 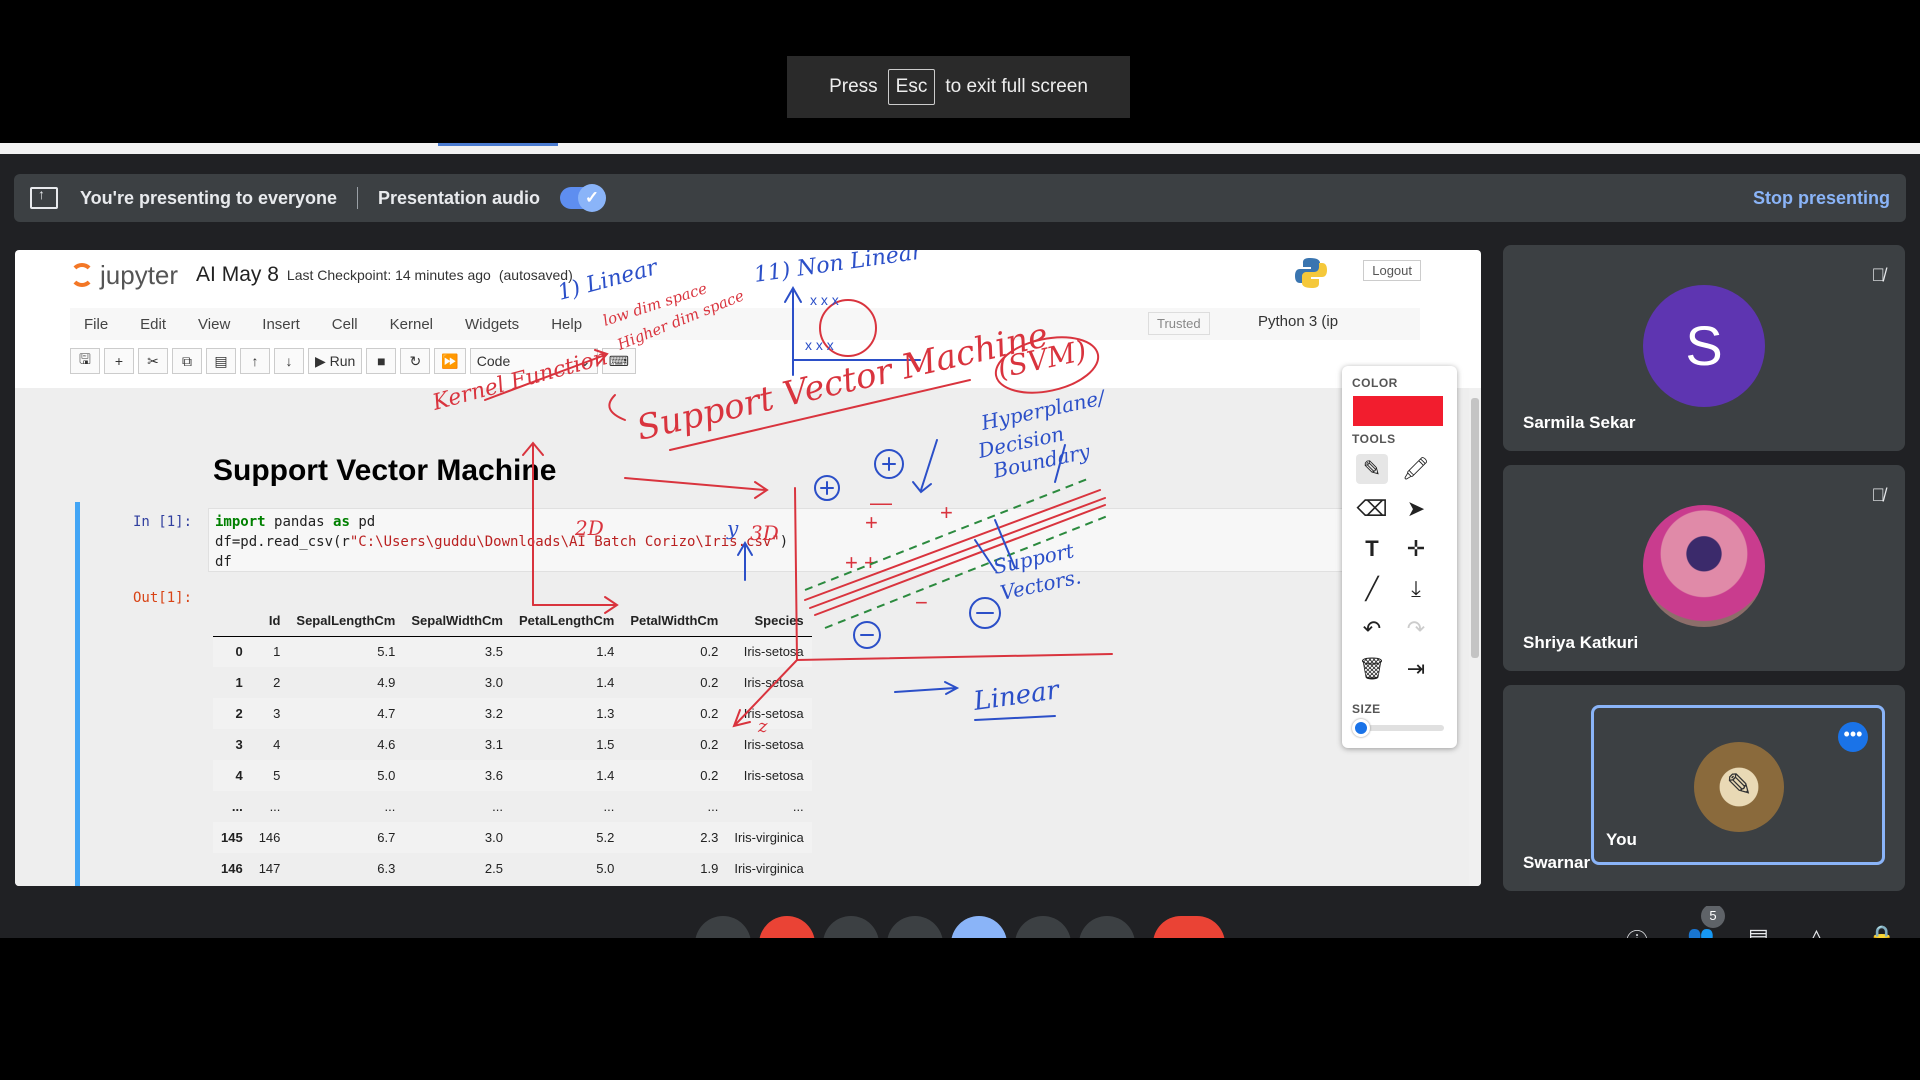 What do you see at coordinates (583, 198) in the screenshot?
I see `presentation-audio-toggle: ✓` at bounding box center [583, 198].